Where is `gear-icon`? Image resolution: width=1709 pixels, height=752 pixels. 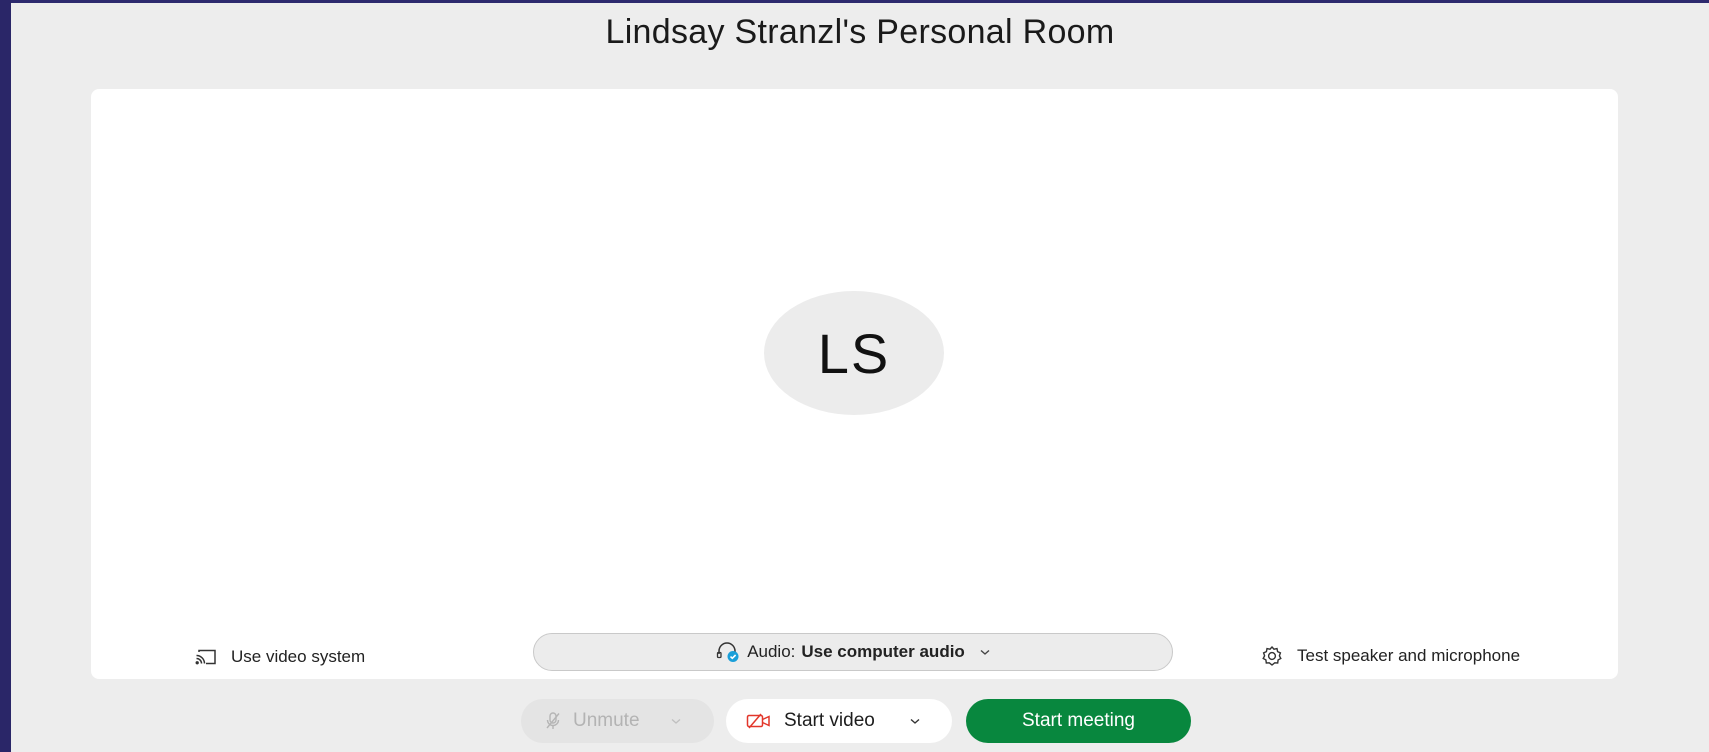 gear-icon is located at coordinates (1272, 656).